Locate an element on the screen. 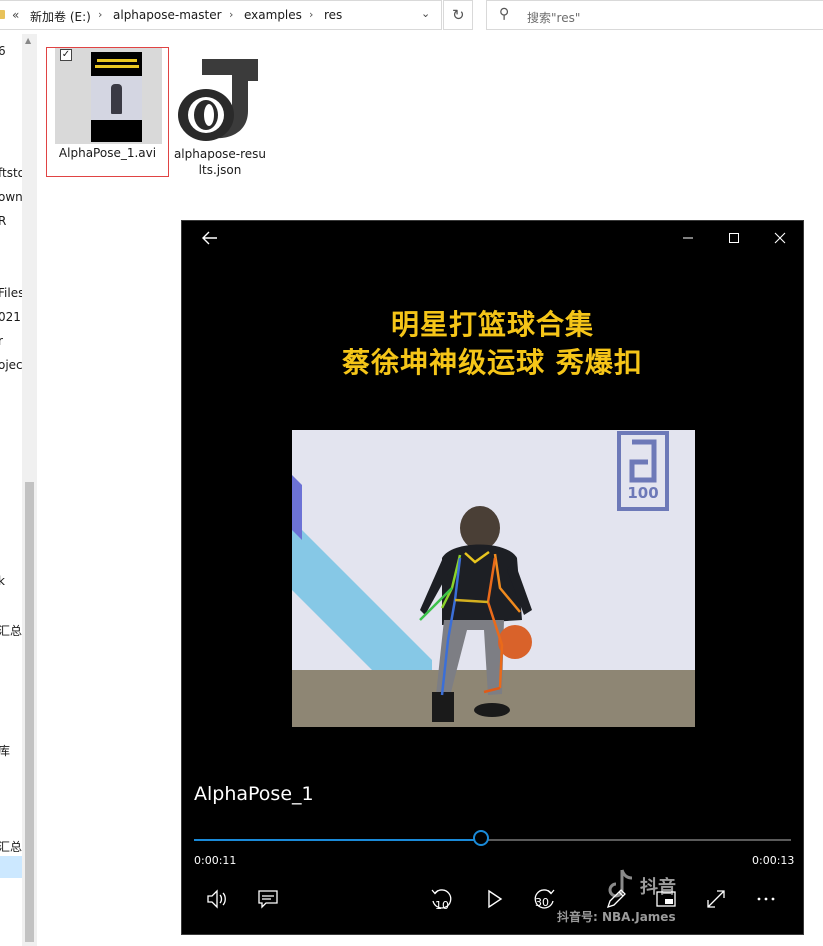 Image resolution: width=823 pixels, height=946 pixels. captions-icon is located at coordinates (268, 899).